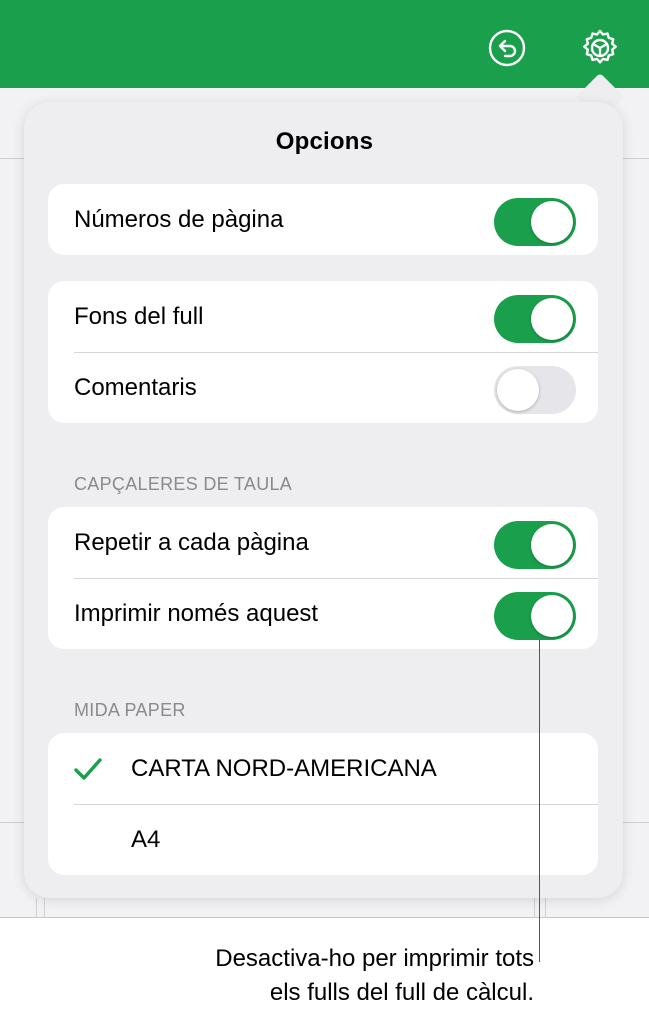 The image size is (649, 1017). I want to click on popover-title: Opcions, so click(324, 141).